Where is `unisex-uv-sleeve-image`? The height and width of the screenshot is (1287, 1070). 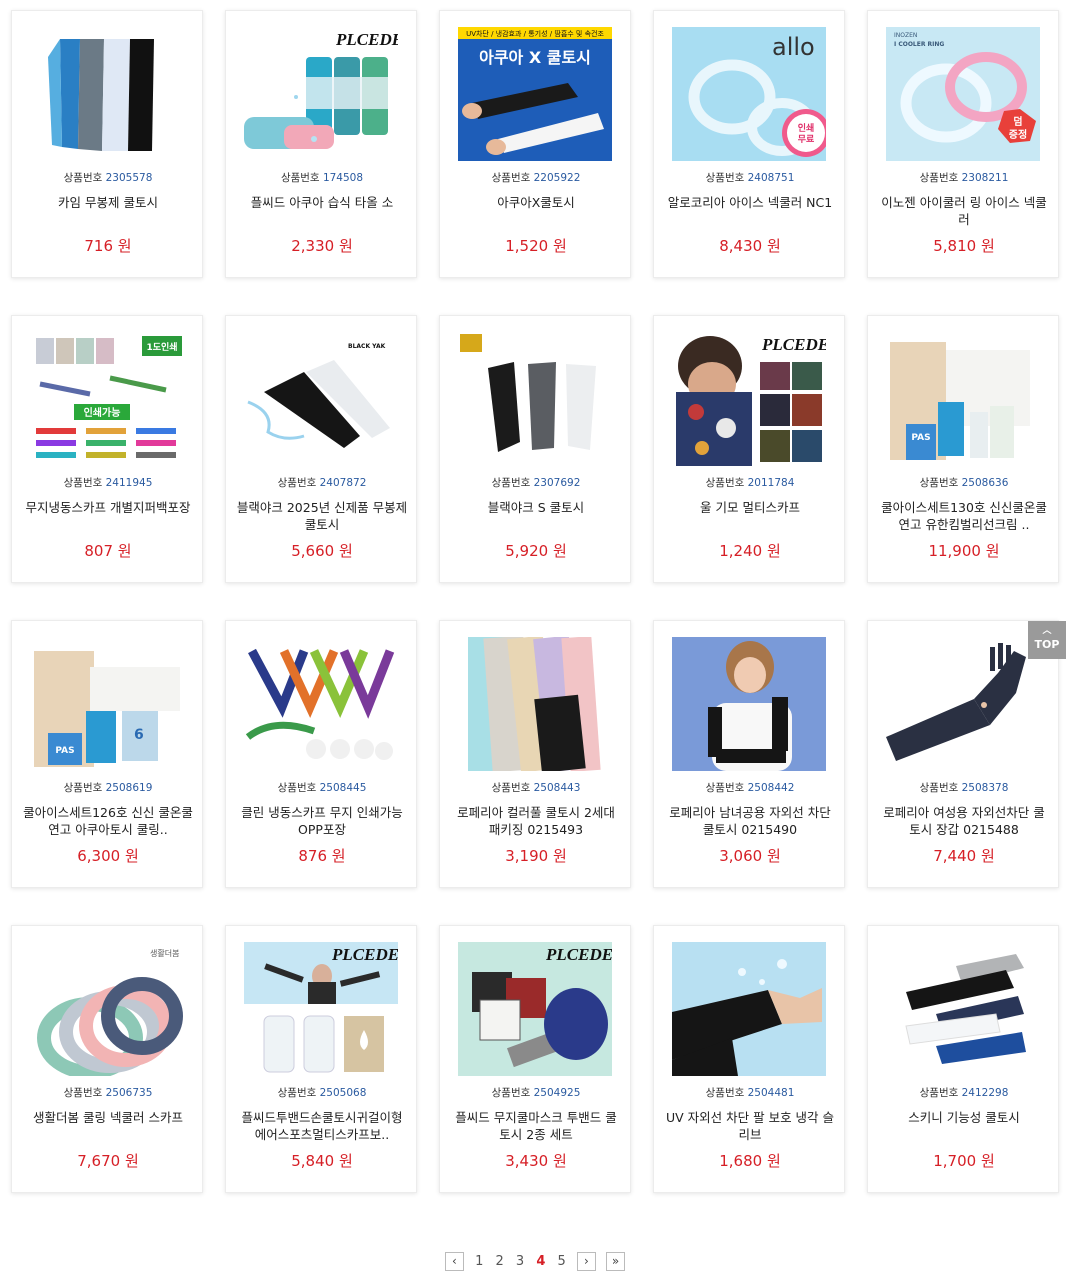
unisex-uv-sleeve-image is located at coordinates (749, 704).